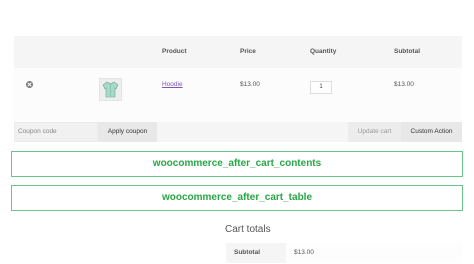 The width and height of the screenshot is (474, 264). I want to click on apply-coupon-button: Apply coupon, so click(127, 132).